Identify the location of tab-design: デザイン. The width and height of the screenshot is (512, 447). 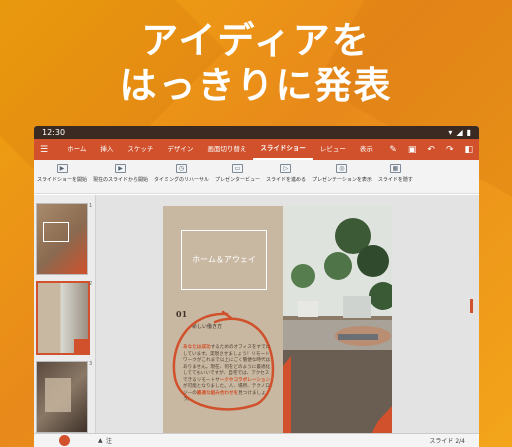
(180, 149).